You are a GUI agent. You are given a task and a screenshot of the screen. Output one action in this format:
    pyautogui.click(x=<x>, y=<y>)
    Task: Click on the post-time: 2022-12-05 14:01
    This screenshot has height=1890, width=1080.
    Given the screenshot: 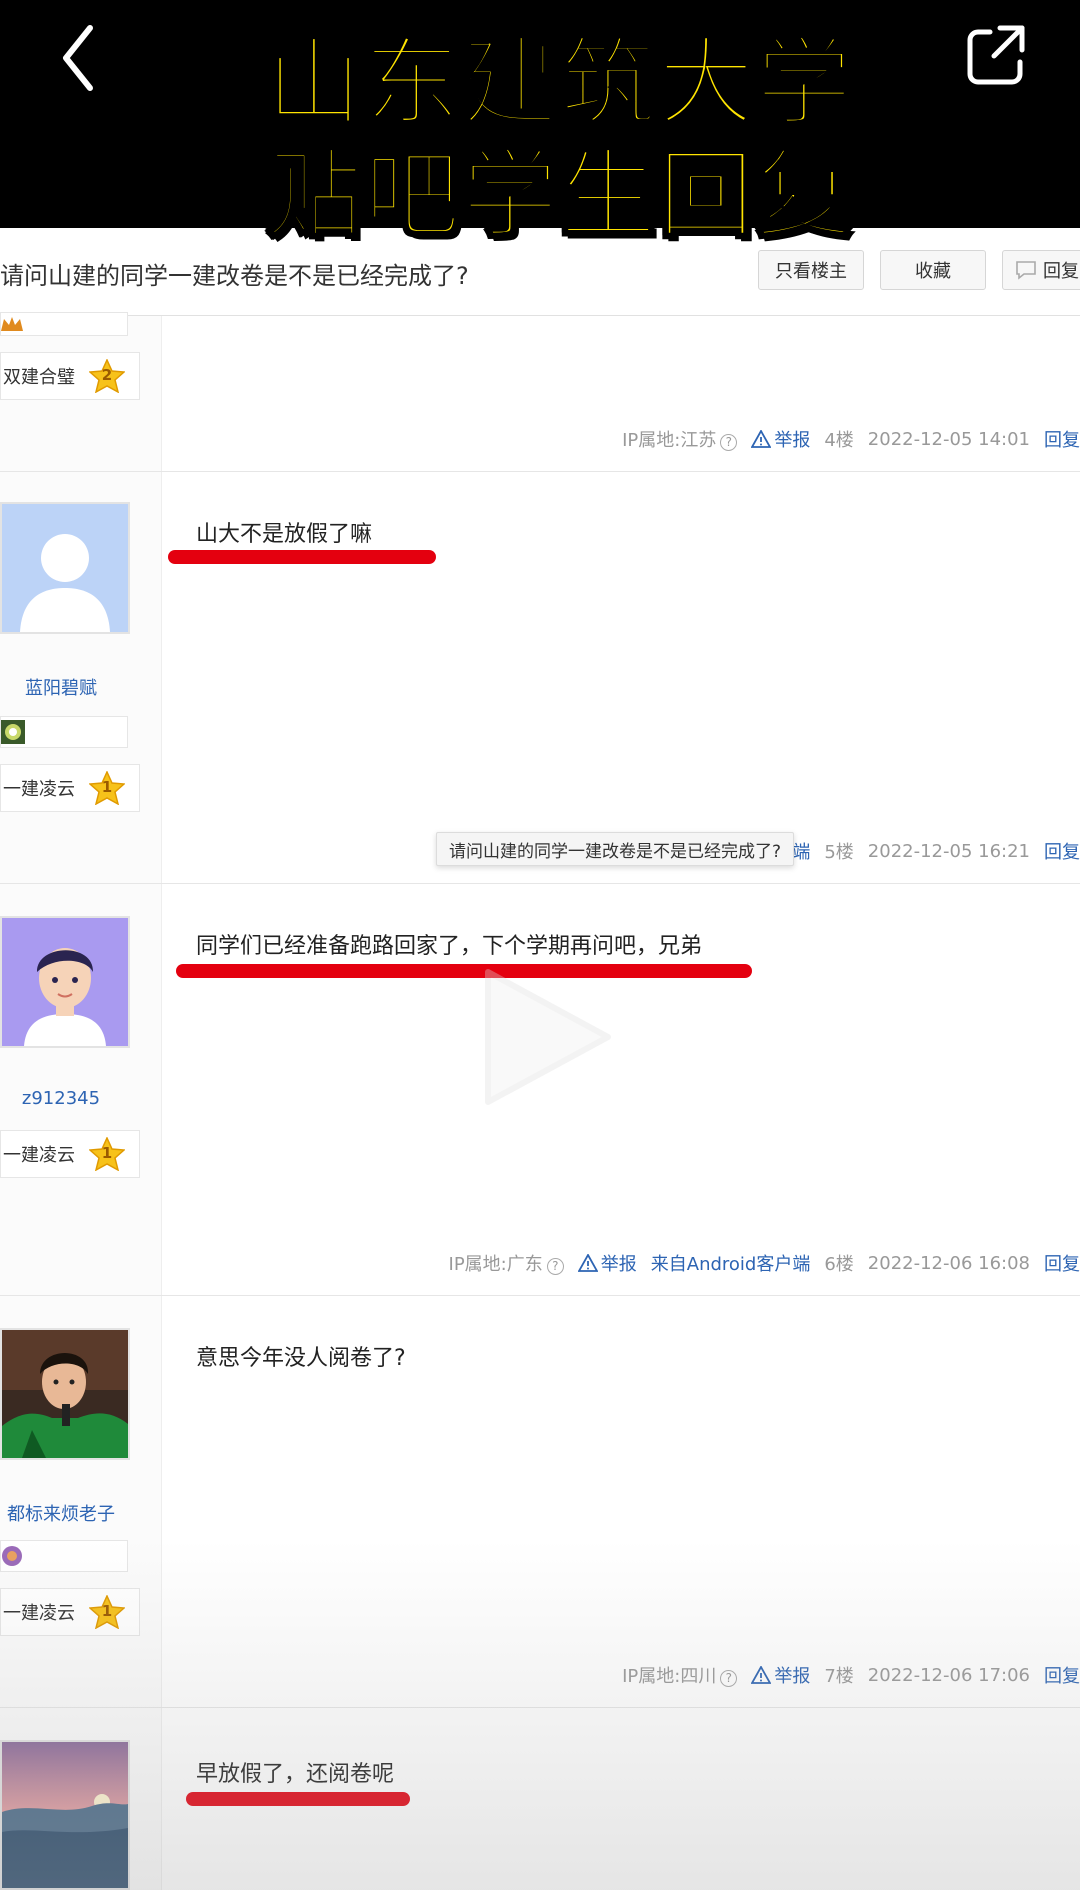 What is the action you would take?
    pyautogui.click(x=948, y=439)
    